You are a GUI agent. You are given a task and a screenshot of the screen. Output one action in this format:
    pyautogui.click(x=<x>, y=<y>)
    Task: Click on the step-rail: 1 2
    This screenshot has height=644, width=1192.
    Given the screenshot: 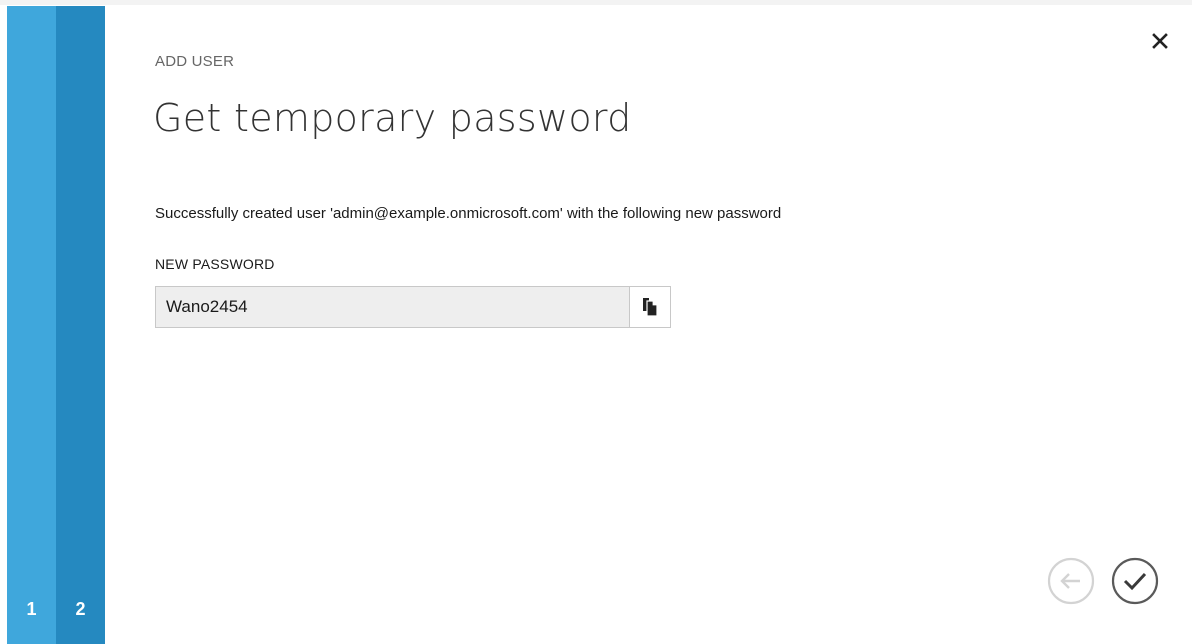 What is the action you would take?
    pyautogui.click(x=56, y=325)
    